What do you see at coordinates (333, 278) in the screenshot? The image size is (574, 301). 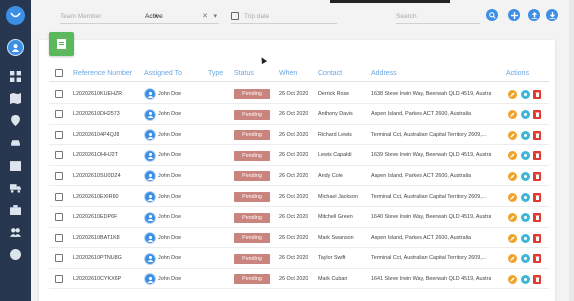 I see `contact-name: Mark Cuban` at bounding box center [333, 278].